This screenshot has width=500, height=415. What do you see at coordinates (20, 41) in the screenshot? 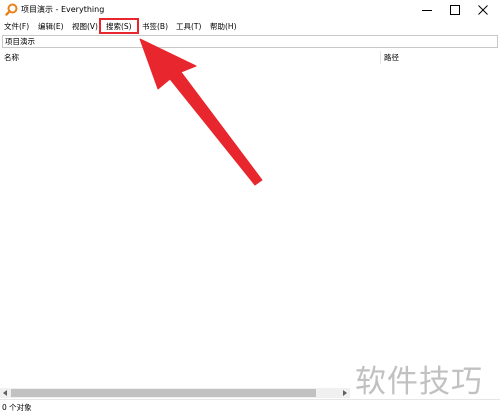
I see `search-input-value: 项目演示` at bounding box center [20, 41].